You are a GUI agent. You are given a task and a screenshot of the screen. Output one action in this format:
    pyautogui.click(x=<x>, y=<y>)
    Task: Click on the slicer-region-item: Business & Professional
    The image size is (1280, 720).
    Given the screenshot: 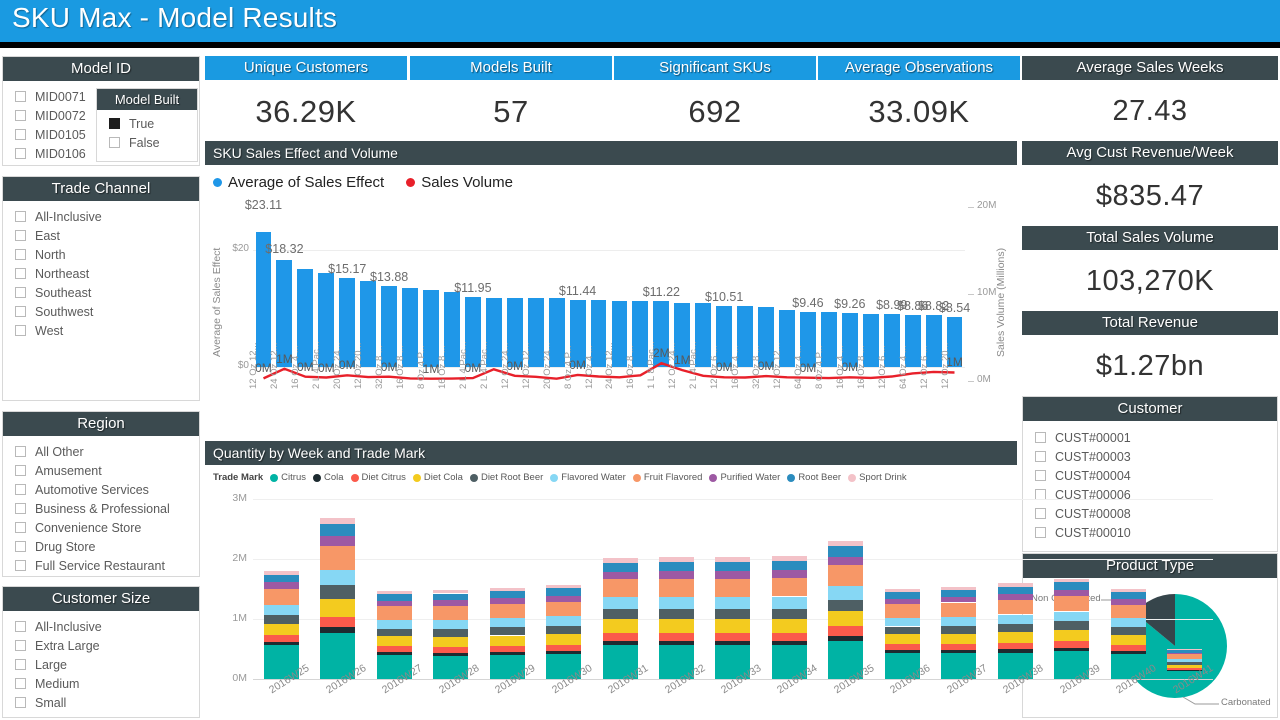 What is the action you would take?
    pyautogui.click(x=101, y=508)
    